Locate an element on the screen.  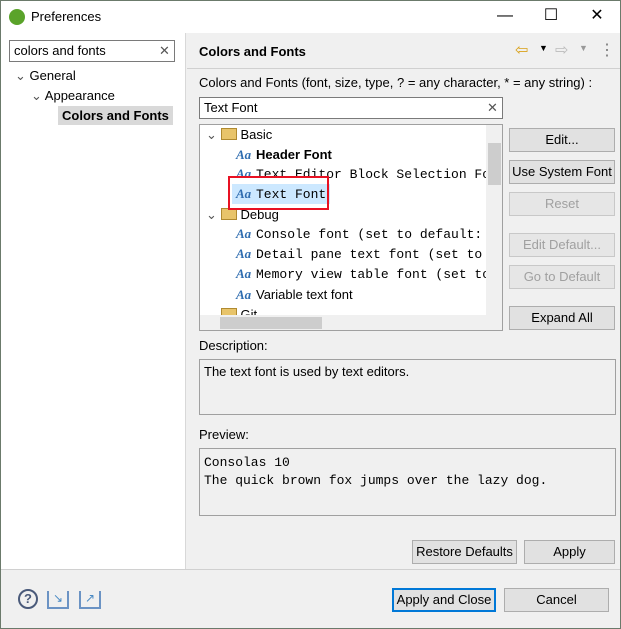
highlight-box is located at coordinates (278, 193).